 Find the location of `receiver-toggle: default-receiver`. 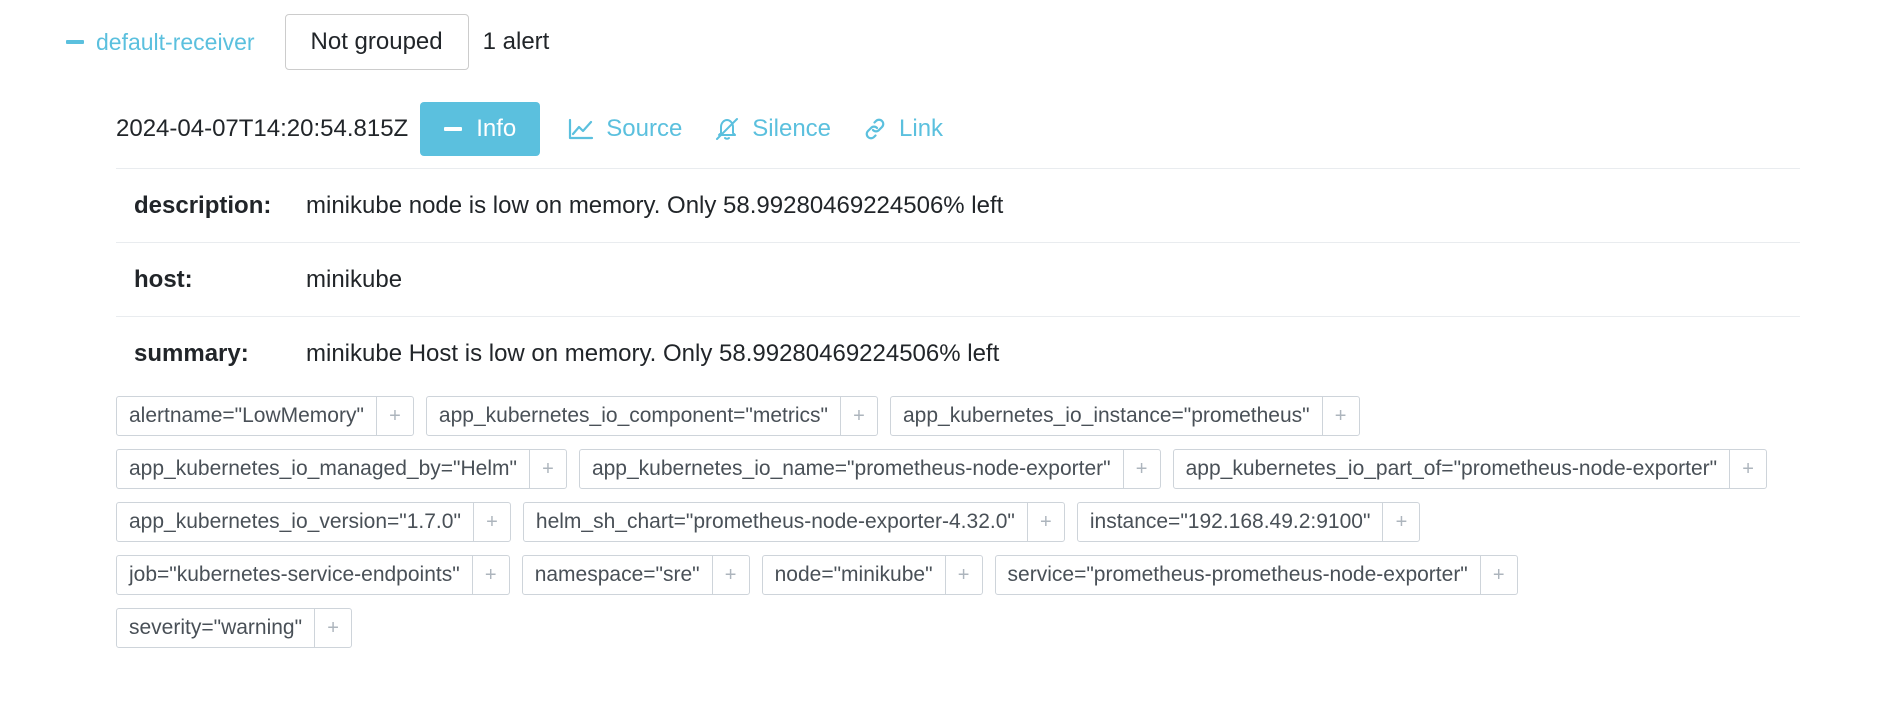

receiver-toggle: default-receiver is located at coordinates (160, 42).